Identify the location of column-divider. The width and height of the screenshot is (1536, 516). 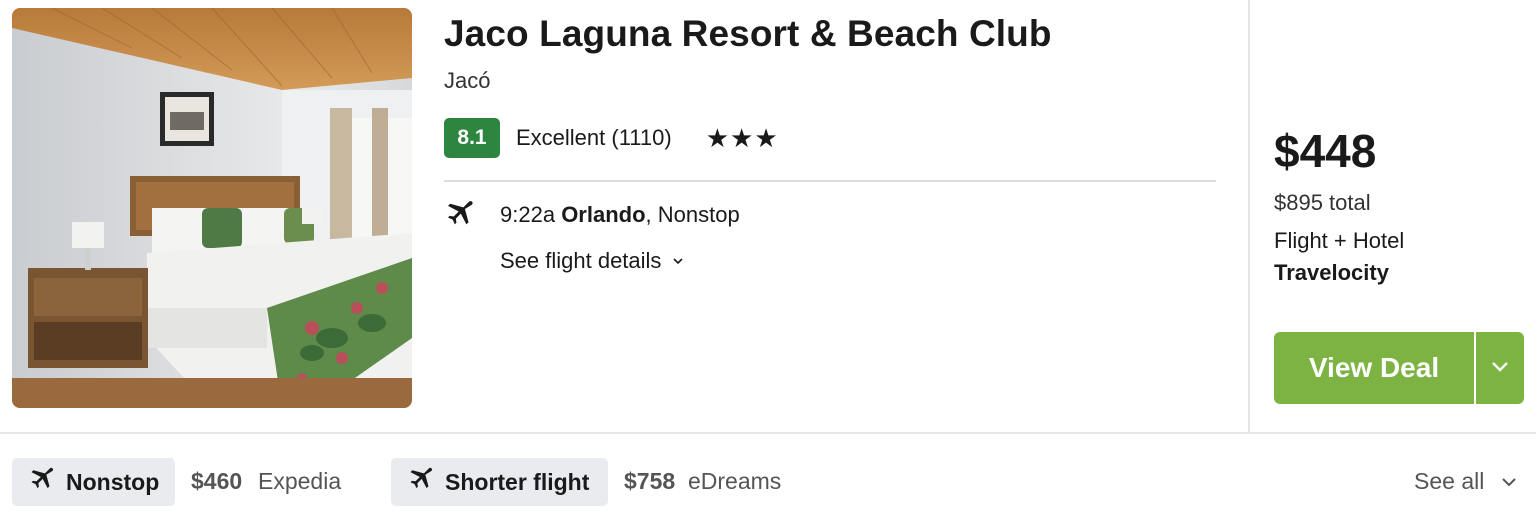
(1249, 216).